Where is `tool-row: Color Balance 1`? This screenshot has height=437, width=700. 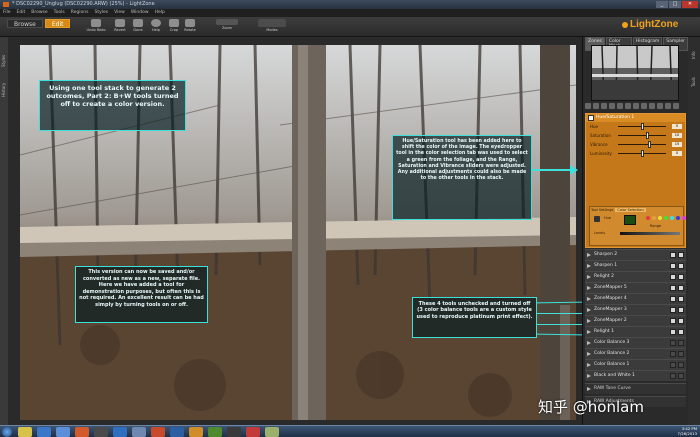
tool-row: Color Balance 1 is located at coordinates (635, 364).